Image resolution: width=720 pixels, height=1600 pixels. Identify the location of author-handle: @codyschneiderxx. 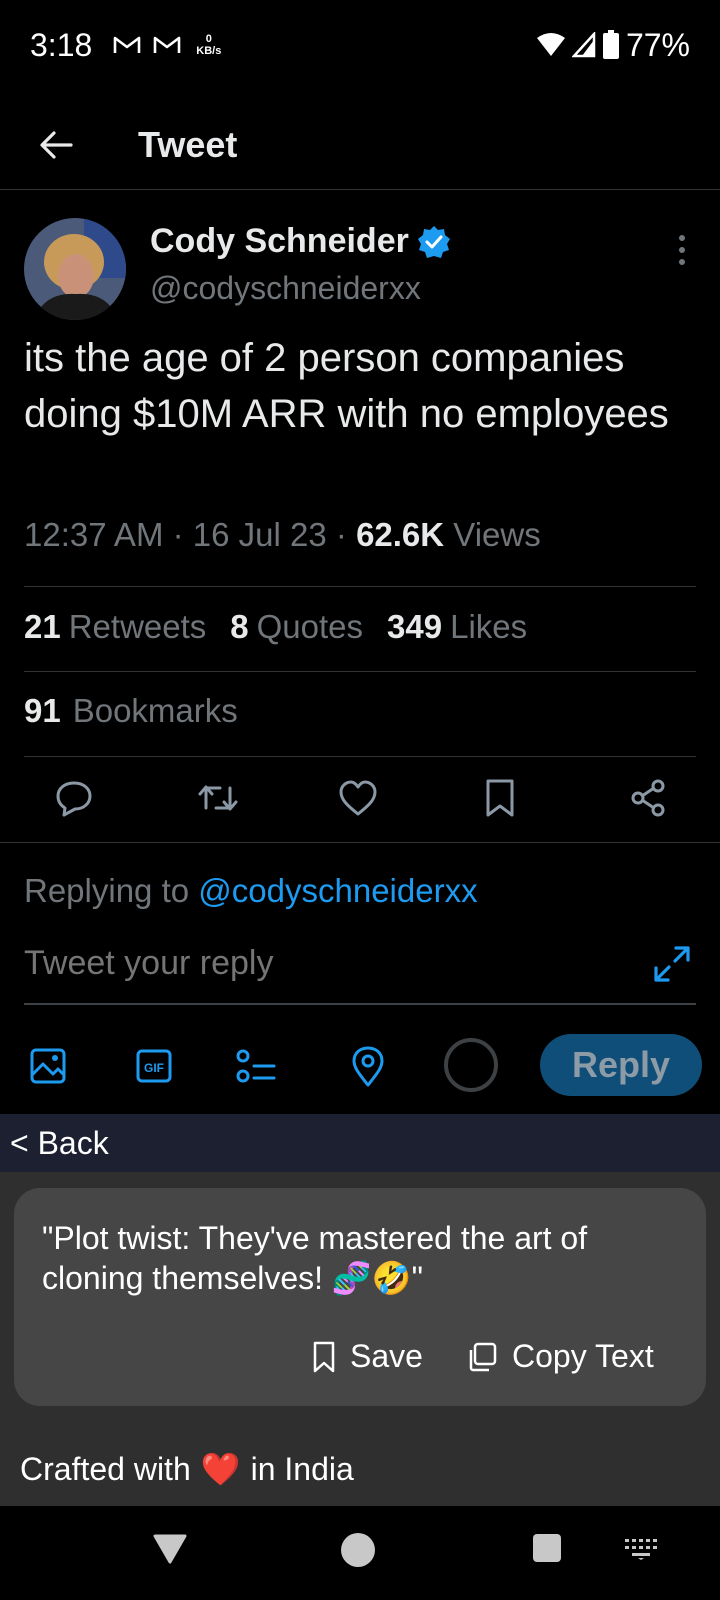
(285, 288).